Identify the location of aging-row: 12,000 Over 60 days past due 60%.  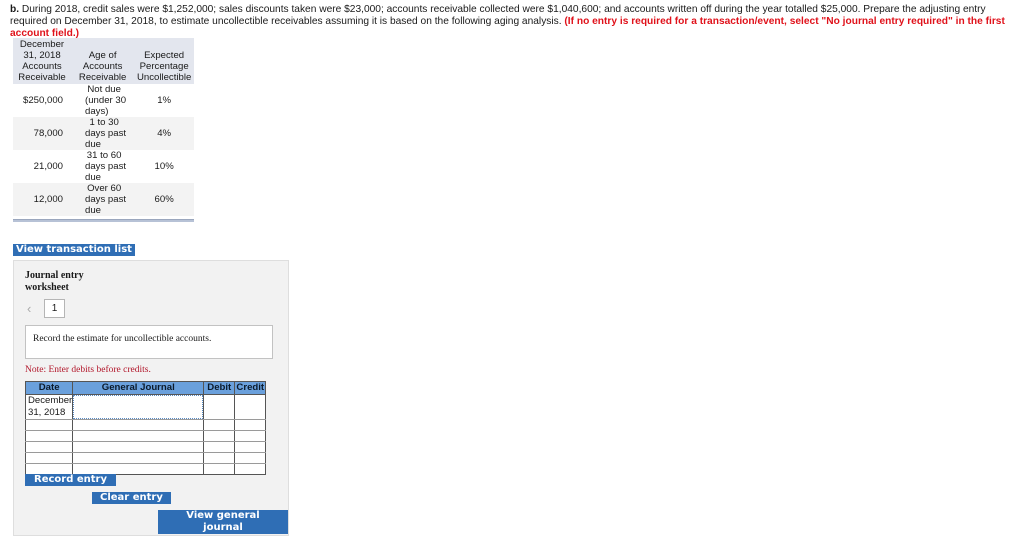
(103, 199).